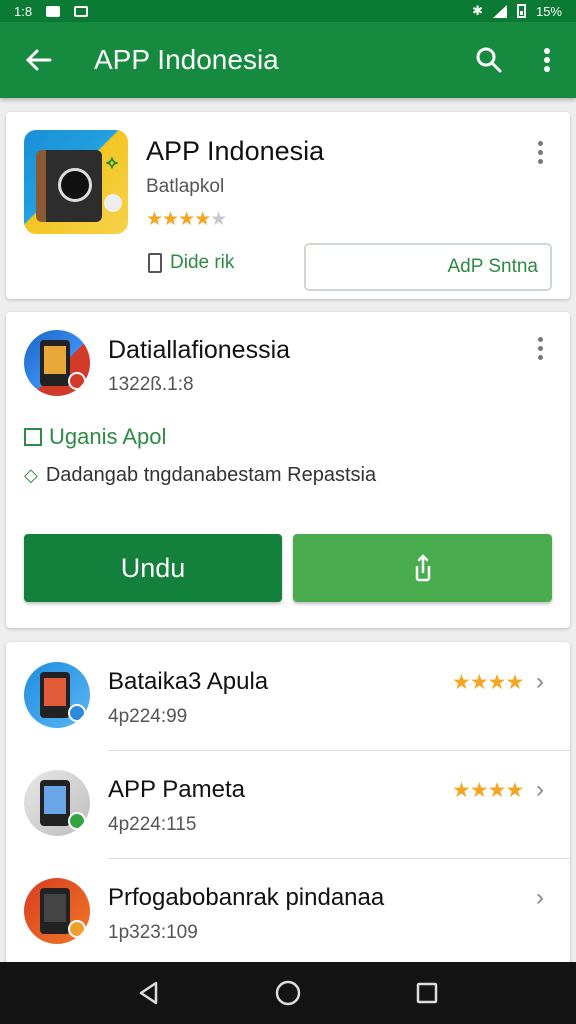  I want to click on list-item: Bataika3 Apula 4p224:99 ★★★★ ›, so click(288, 696).